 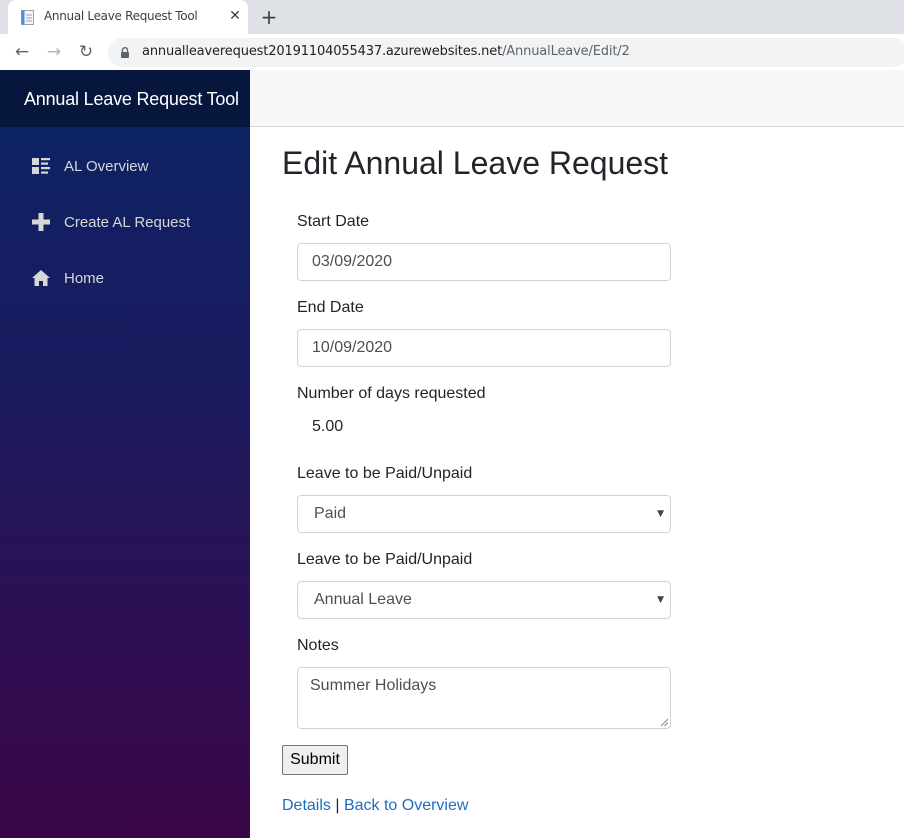 What do you see at coordinates (664, 722) in the screenshot?
I see `resize-grip-icon` at bounding box center [664, 722].